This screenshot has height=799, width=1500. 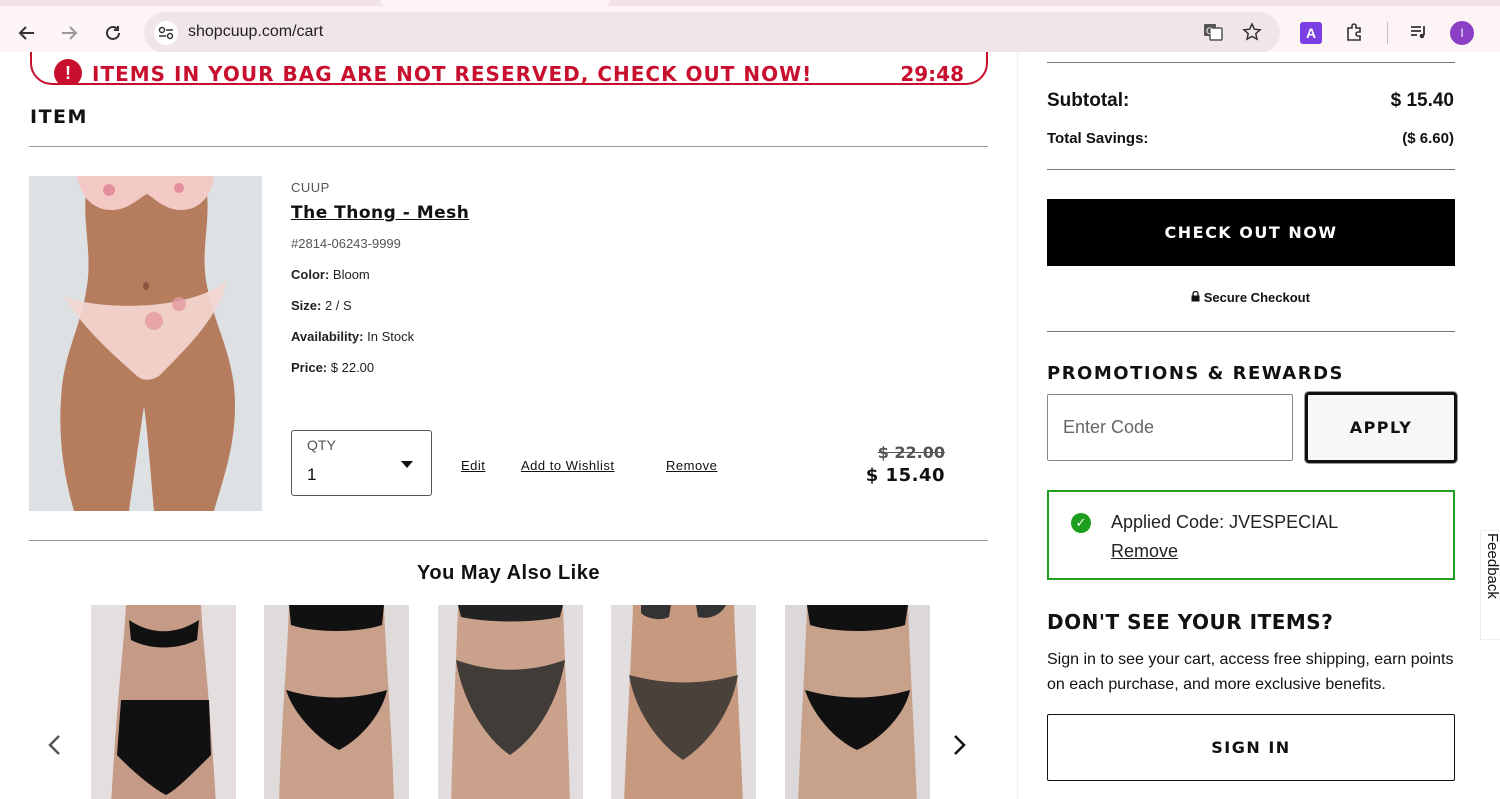 I want to click on translate-icon: G, so click(x=1213, y=32).